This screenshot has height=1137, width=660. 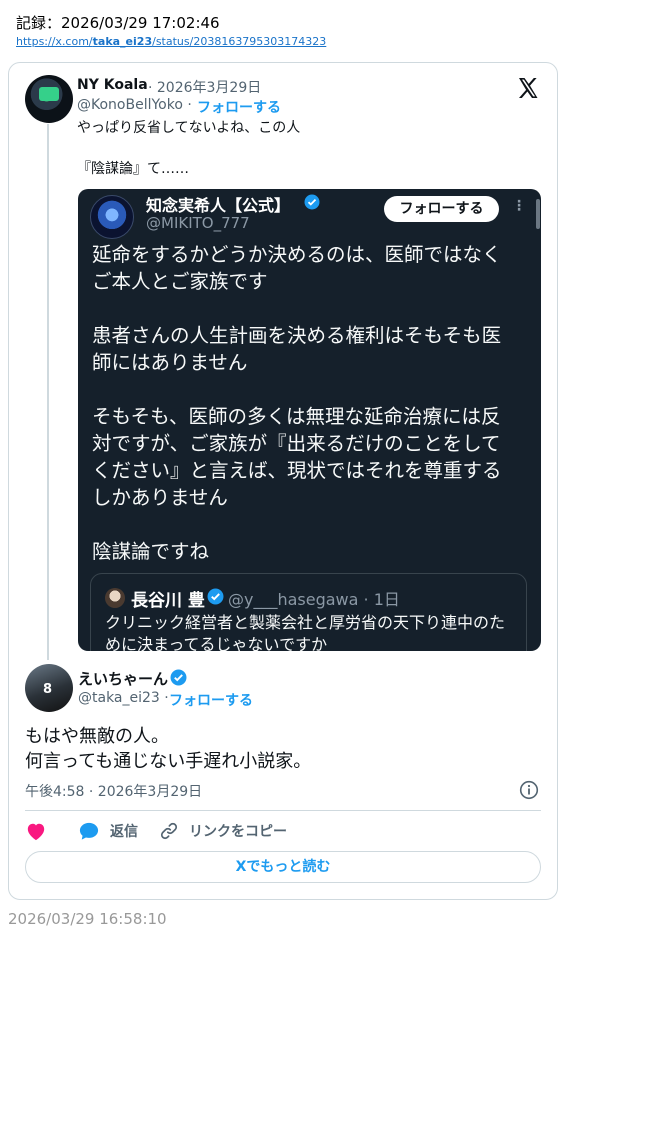 What do you see at coordinates (283, 867) in the screenshot?
I see `read-more-button: Xでもっと読む` at bounding box center [283, 867].